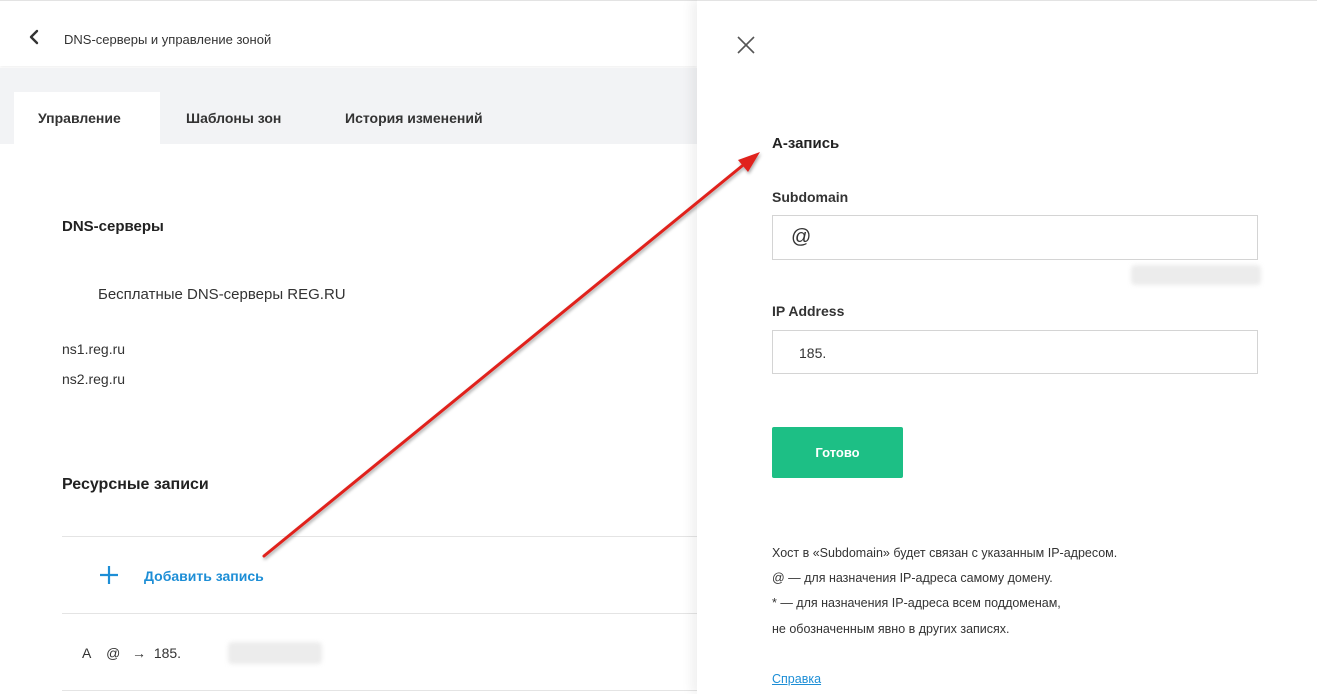 Image resolution: width=1317 pixels, height=694 pixels. What do you see at coordinates (109, 575) in the screenshot?
I see `plus-icon` at bounding box center [109, 575].